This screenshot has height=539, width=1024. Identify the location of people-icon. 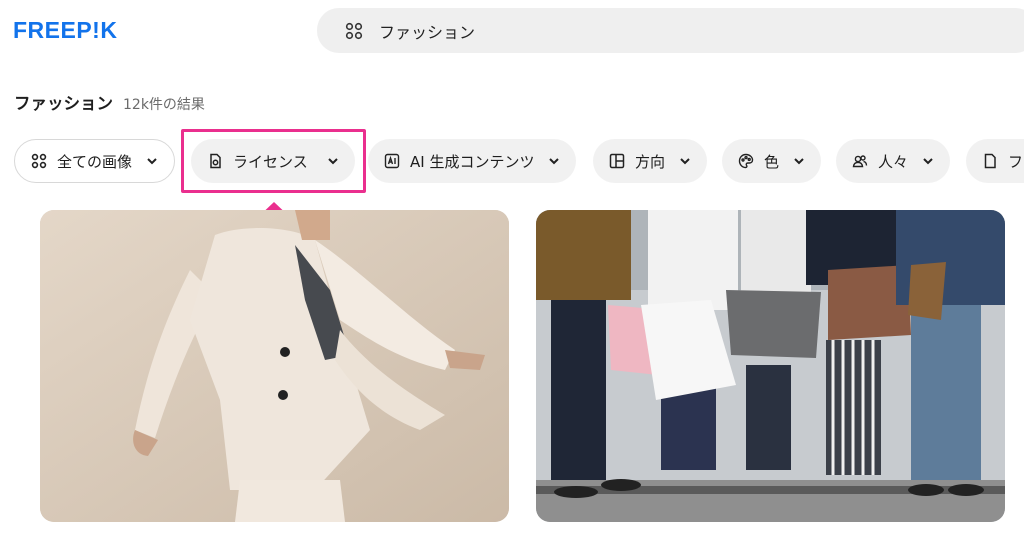
(860, 161).